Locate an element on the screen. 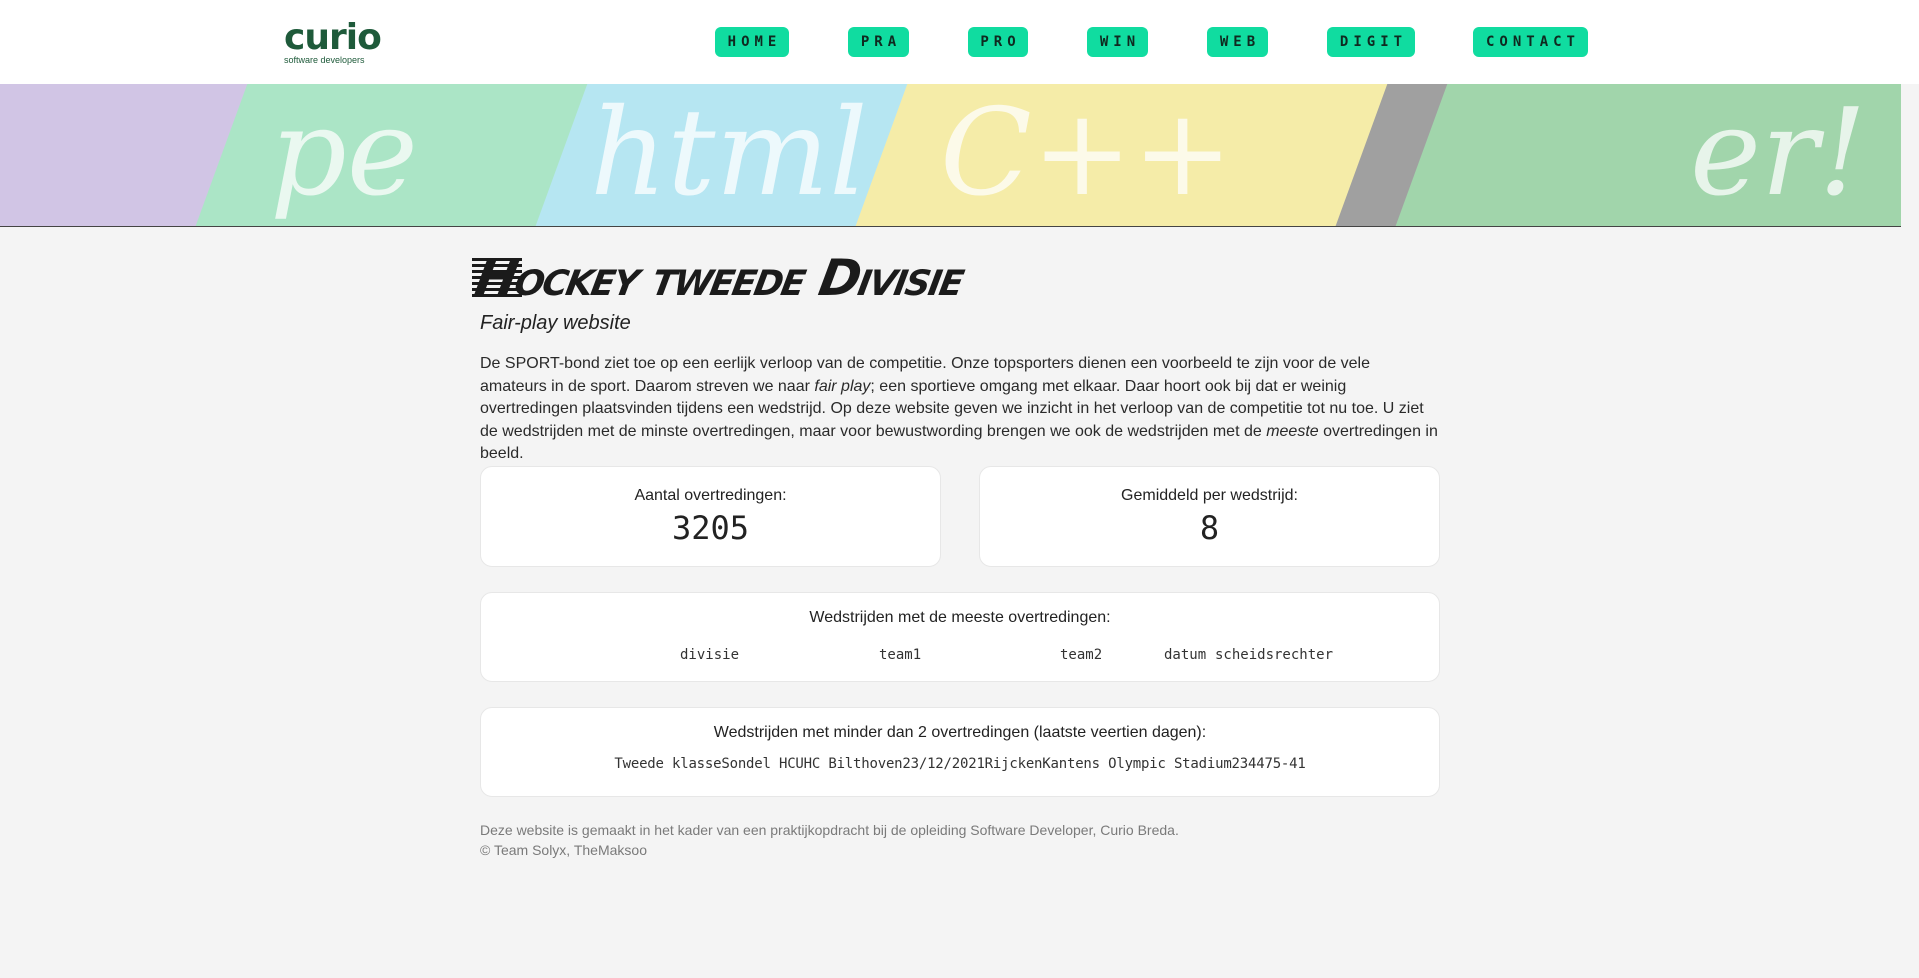  column-header-datum: datum is located at coordinates (1185, 655).